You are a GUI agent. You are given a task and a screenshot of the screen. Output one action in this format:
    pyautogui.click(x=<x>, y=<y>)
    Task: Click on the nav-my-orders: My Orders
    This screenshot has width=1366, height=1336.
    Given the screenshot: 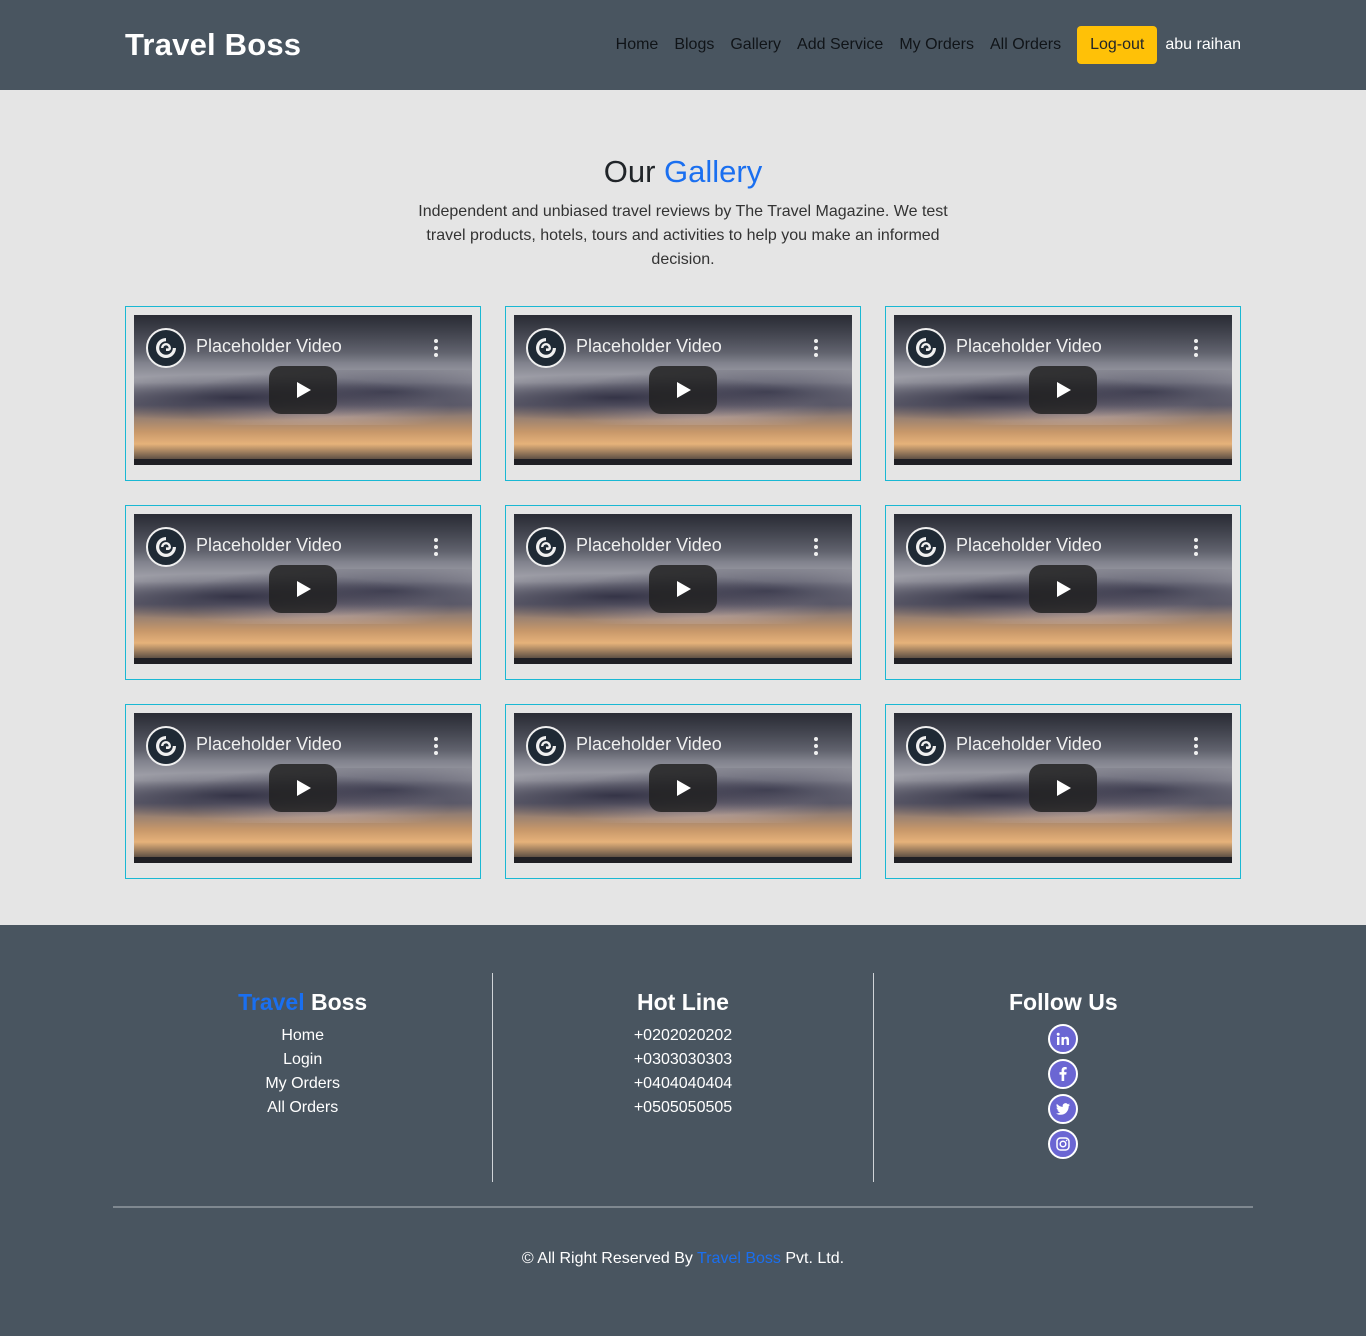 What is the action you would take?
    pyautogui.click(x=936, y=45)
    